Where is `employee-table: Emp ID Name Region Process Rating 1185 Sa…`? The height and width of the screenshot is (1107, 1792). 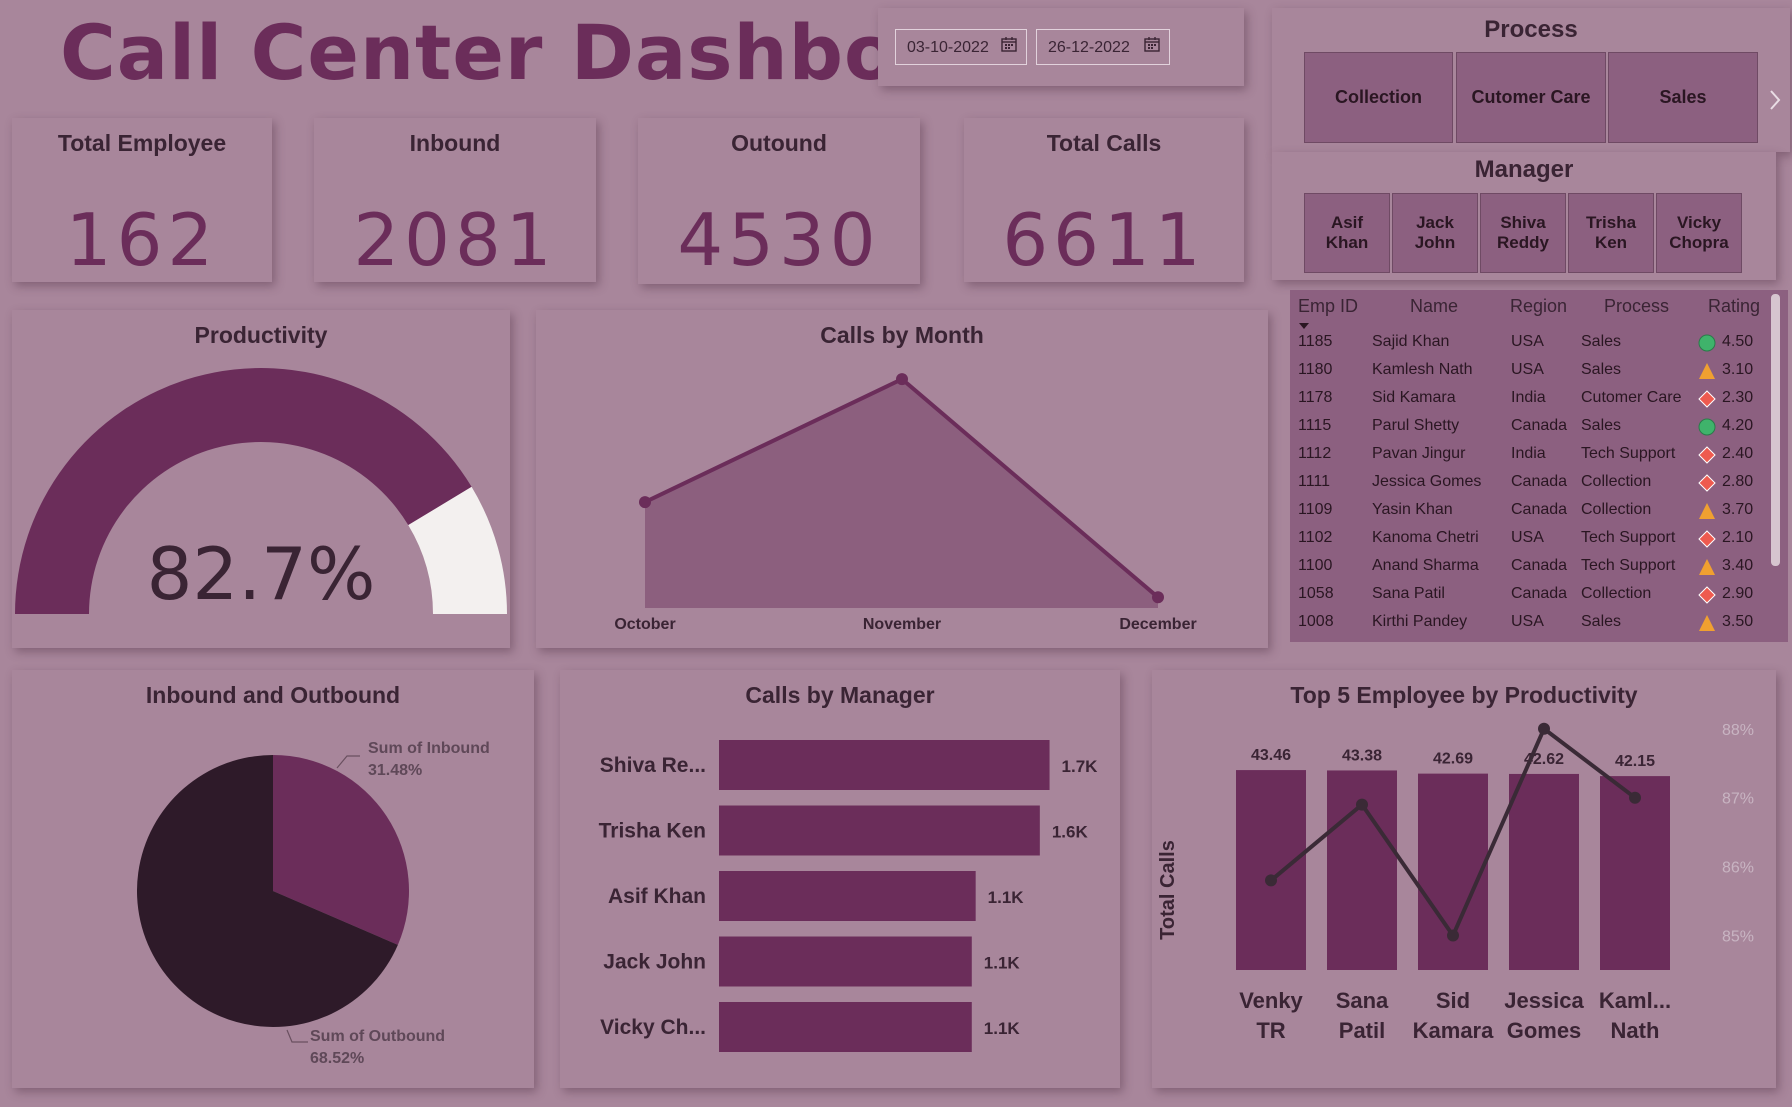 employee-table: Emp ID Name Region Process Rating 1185 Sa… is located at coordinates (1539, 466).